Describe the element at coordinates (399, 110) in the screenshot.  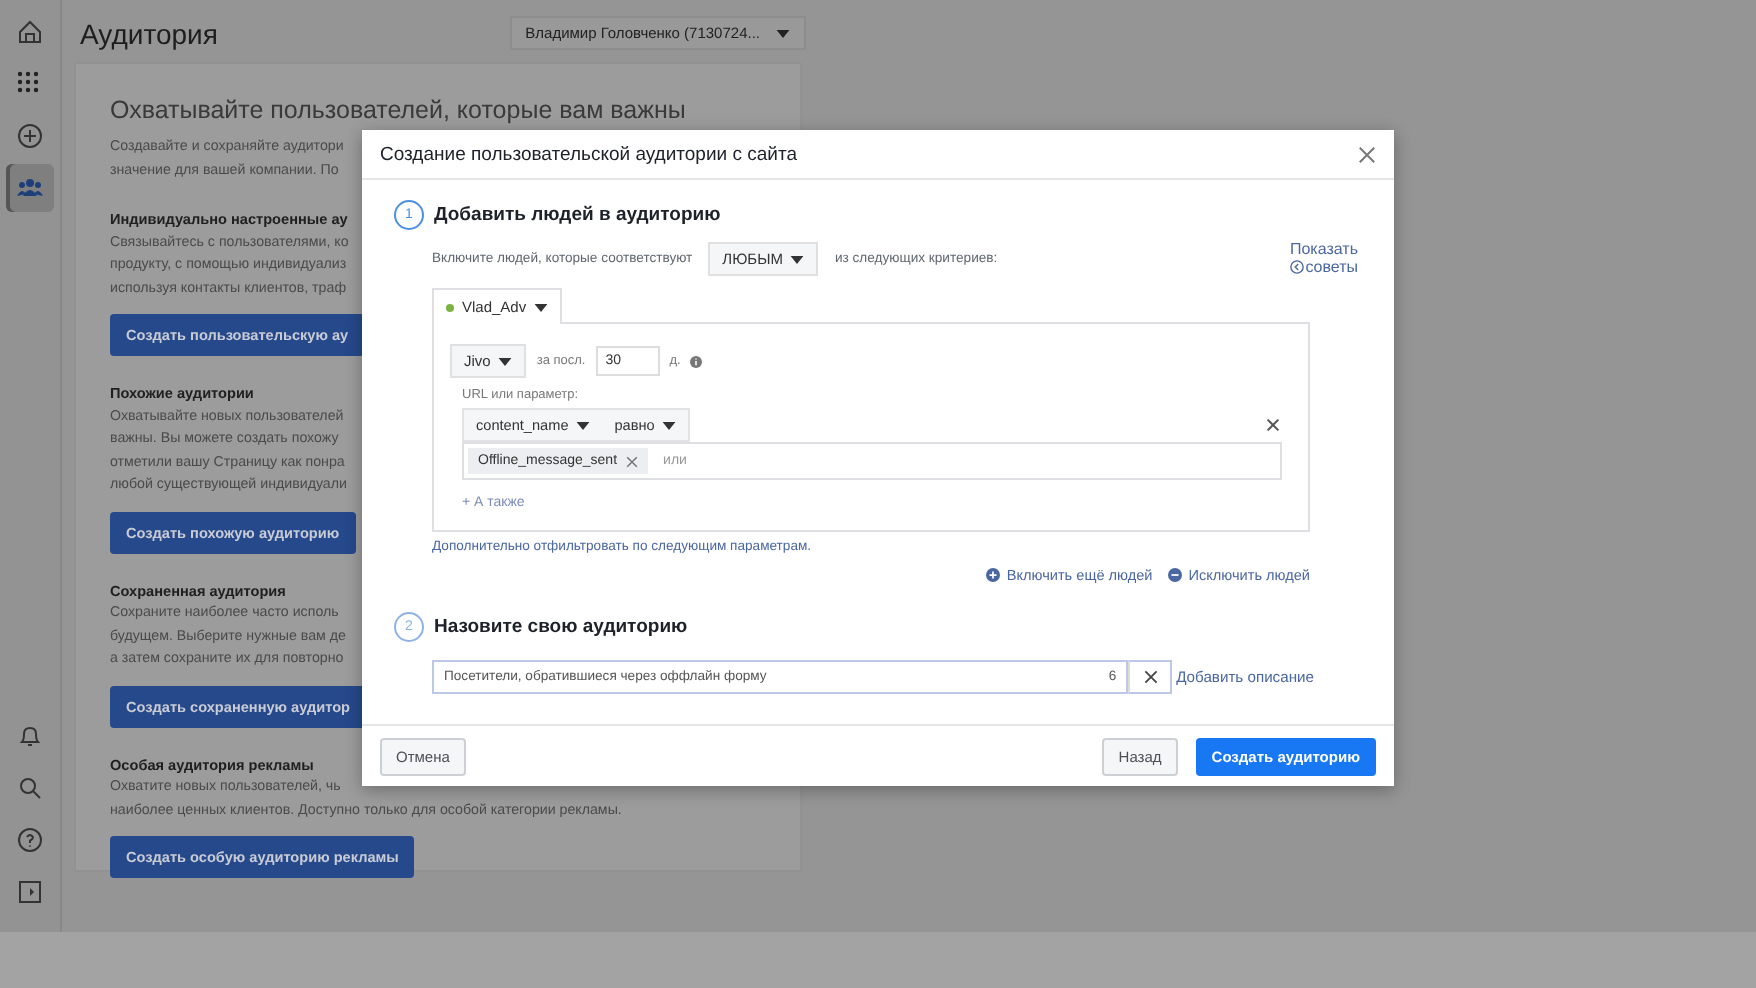
I see `card-heading: Охватывайте пользователей, которые вам важны` at that location.